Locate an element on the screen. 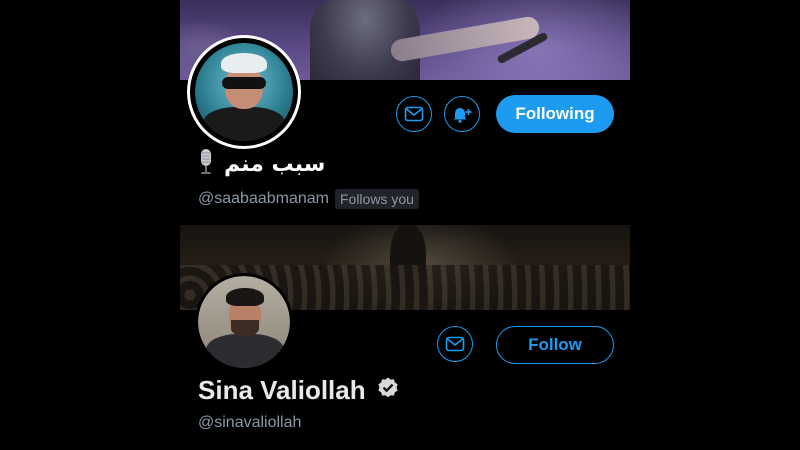 This screenshot has width=800, height=450. following-button: Following is located at coordinates (555, 114).